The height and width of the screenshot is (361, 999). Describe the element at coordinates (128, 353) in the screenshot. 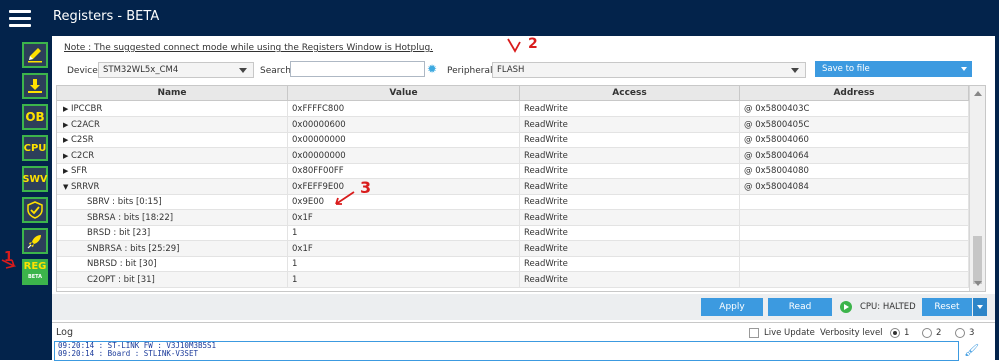

I see `log-line: 09:20:14 : Board : STLINK-V3SET` at that location.